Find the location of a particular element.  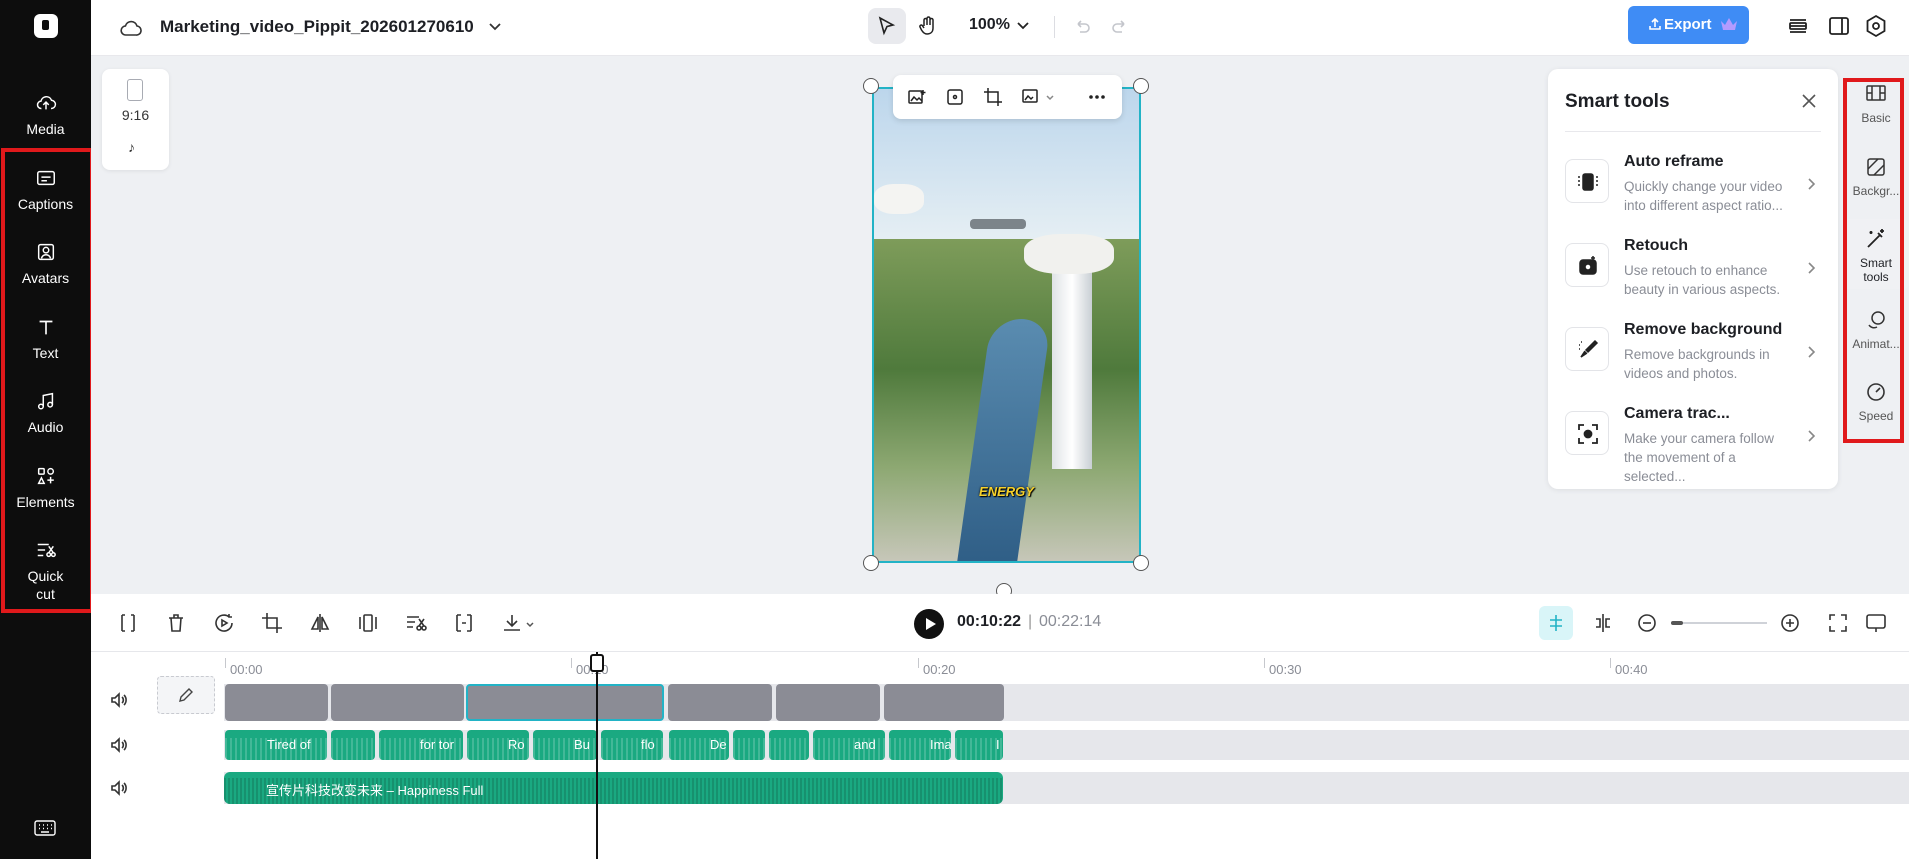

more-icon is located at coordinates (1097, 97).